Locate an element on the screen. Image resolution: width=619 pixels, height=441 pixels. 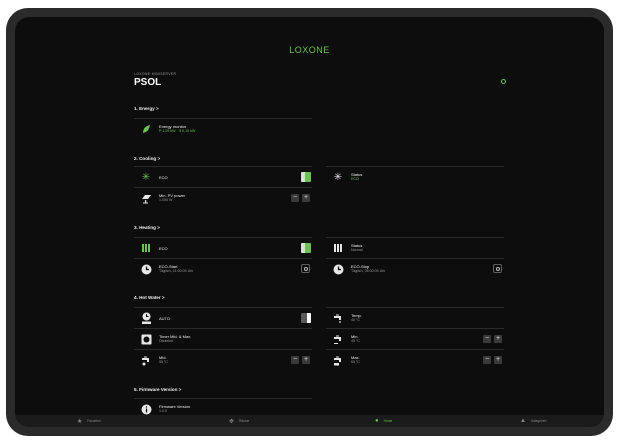
firmware-version-value: 1.0.0 is located at coordinates (163, 411).